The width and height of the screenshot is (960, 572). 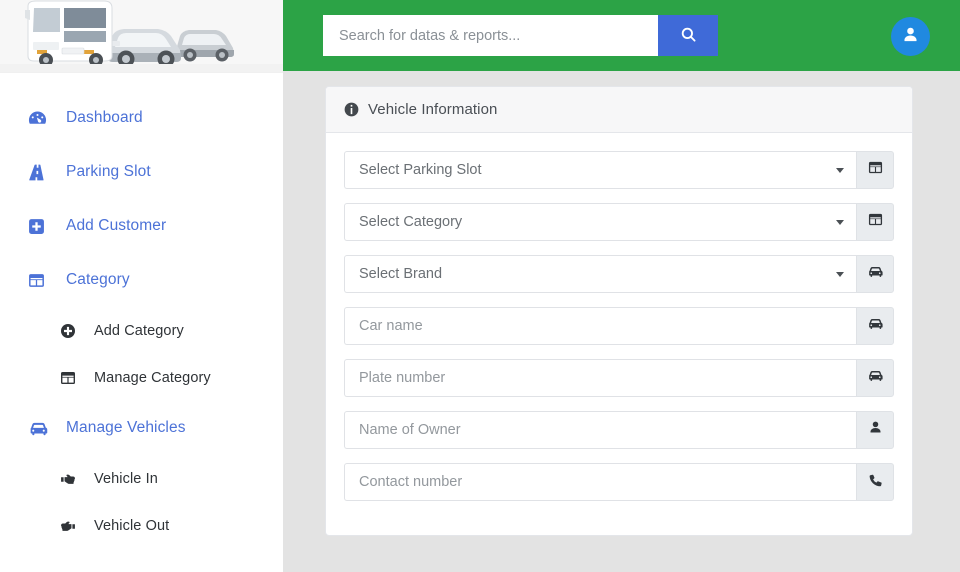 I want to click on brand-logo, so click(x=141, y=36).